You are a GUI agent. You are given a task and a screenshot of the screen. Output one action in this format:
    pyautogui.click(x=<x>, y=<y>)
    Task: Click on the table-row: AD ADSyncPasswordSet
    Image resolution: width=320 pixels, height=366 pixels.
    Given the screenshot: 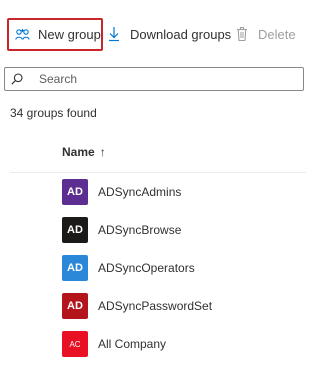 What is the action you would take?
    pyautogui.click(x=137, y=306)
    